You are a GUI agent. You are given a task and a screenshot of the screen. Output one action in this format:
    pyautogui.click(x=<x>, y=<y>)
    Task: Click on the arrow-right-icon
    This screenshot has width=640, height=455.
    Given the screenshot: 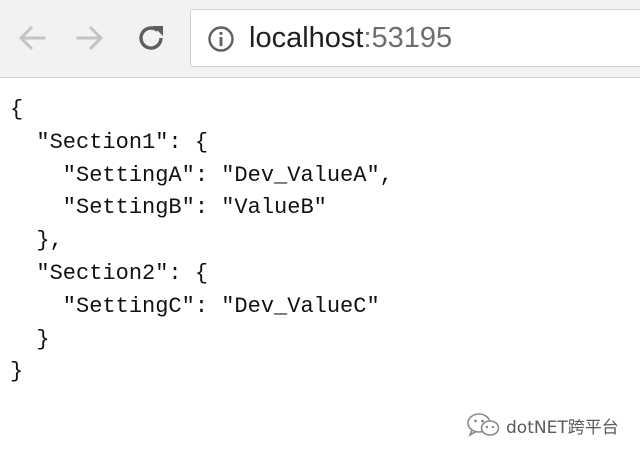 What is the action you would take?
    pyautogui.click(x=90, y=38)
    